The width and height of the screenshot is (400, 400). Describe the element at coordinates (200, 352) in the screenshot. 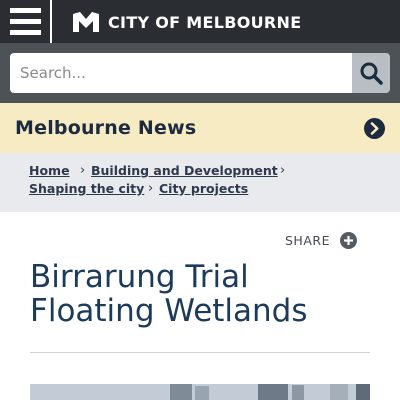

I see `title-divider` at that location.